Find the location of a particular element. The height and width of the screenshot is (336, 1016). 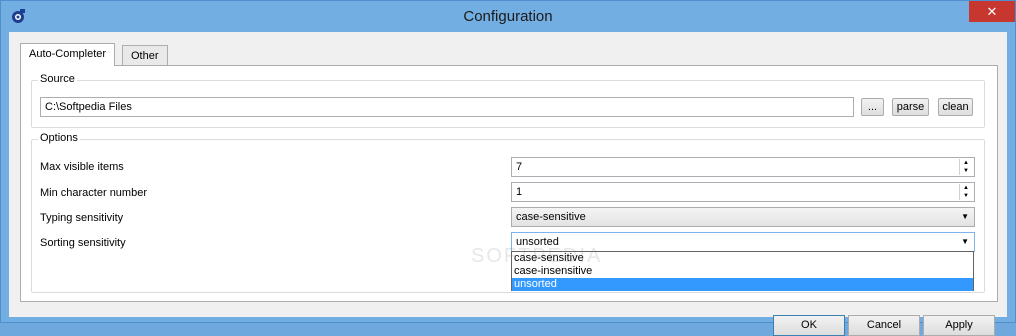

dropdown-option-selected: unsorted is located at coordinates (742, 284).